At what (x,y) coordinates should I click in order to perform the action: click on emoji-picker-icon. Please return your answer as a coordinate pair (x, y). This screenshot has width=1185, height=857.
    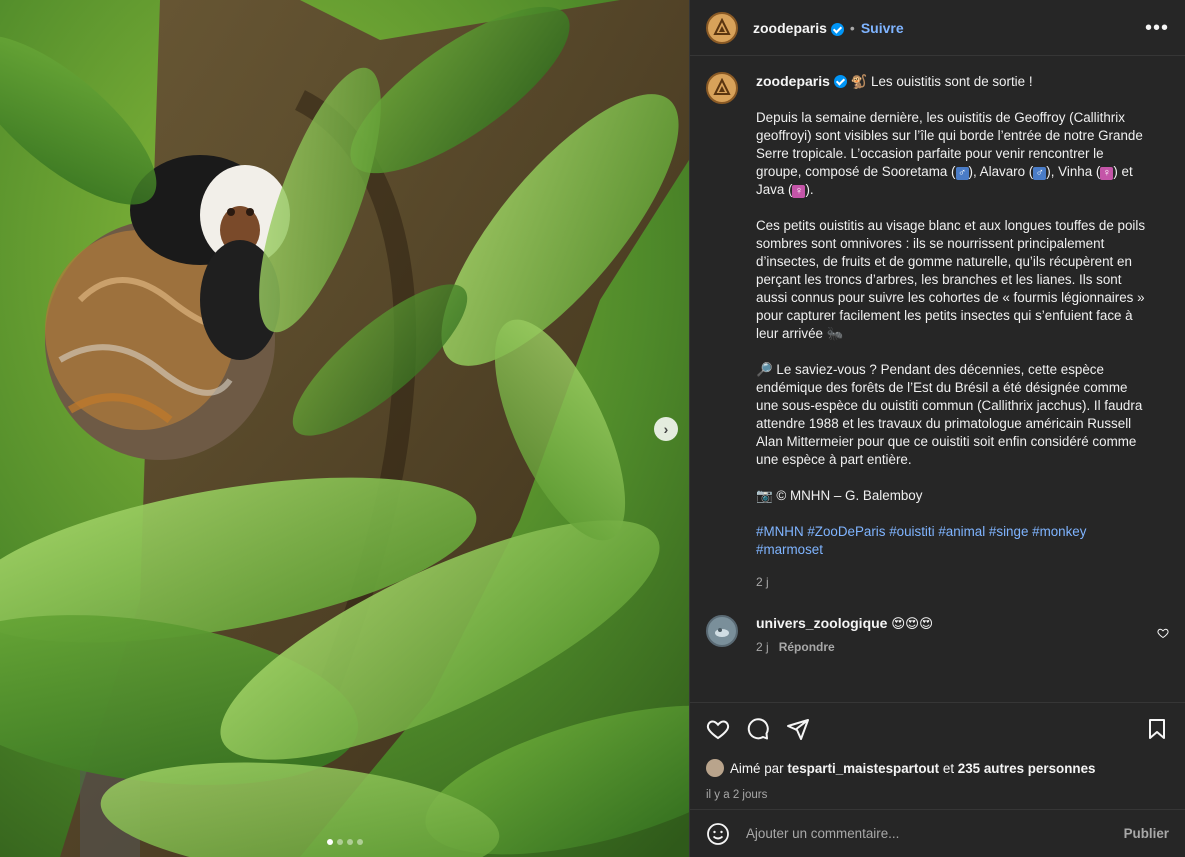
    Looking at the image, I should click on (718, 834).